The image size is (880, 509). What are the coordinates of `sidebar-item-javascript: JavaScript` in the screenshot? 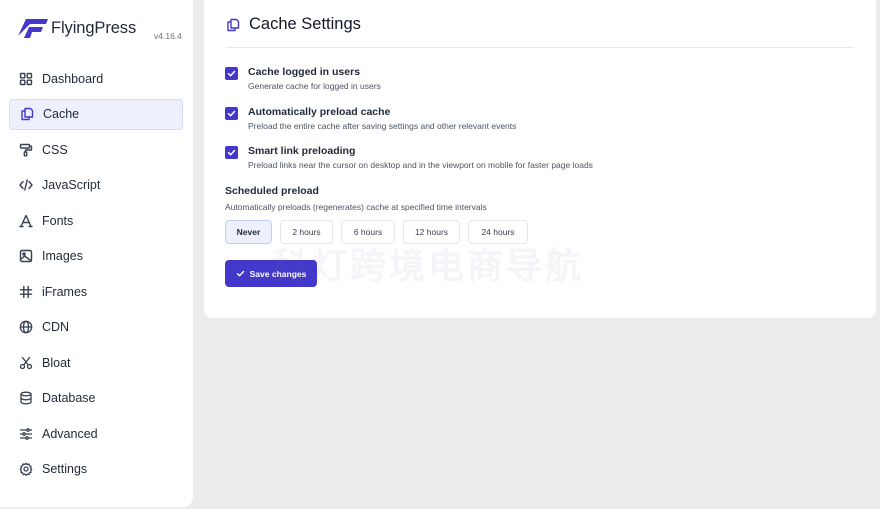 It's located at (96, 185).